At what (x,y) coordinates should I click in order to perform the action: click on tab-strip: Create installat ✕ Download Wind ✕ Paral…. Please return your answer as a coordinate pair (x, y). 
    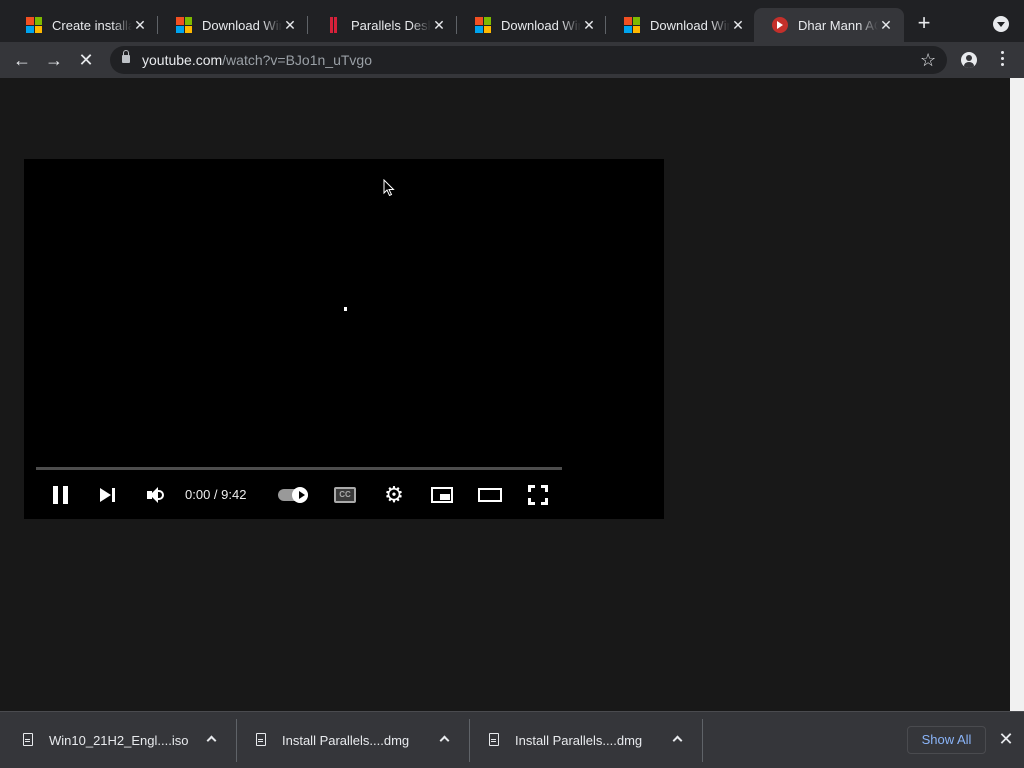
    Looking at the image, I should click on (512, 21).